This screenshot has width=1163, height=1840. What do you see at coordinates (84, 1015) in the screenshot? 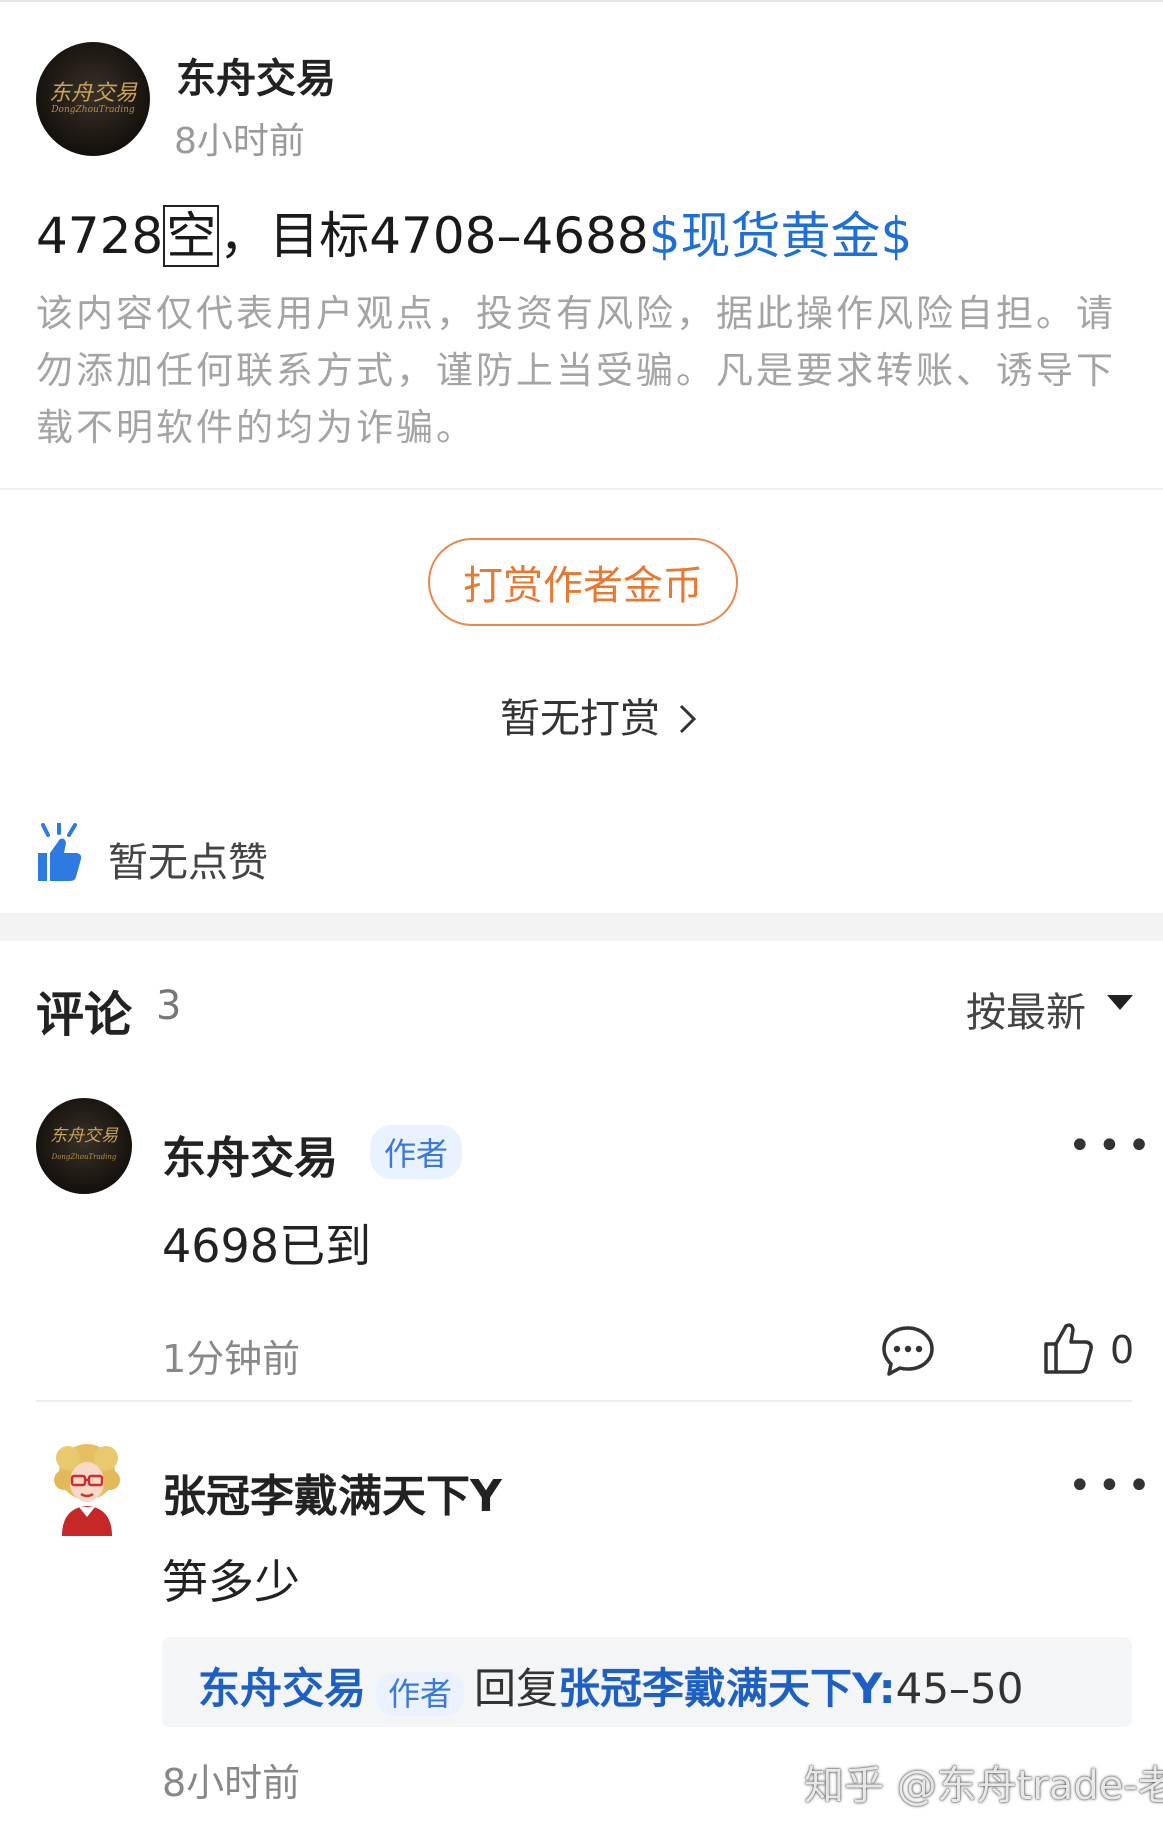
I see `comments-title: 评论` at bounding box center [84, 1015].